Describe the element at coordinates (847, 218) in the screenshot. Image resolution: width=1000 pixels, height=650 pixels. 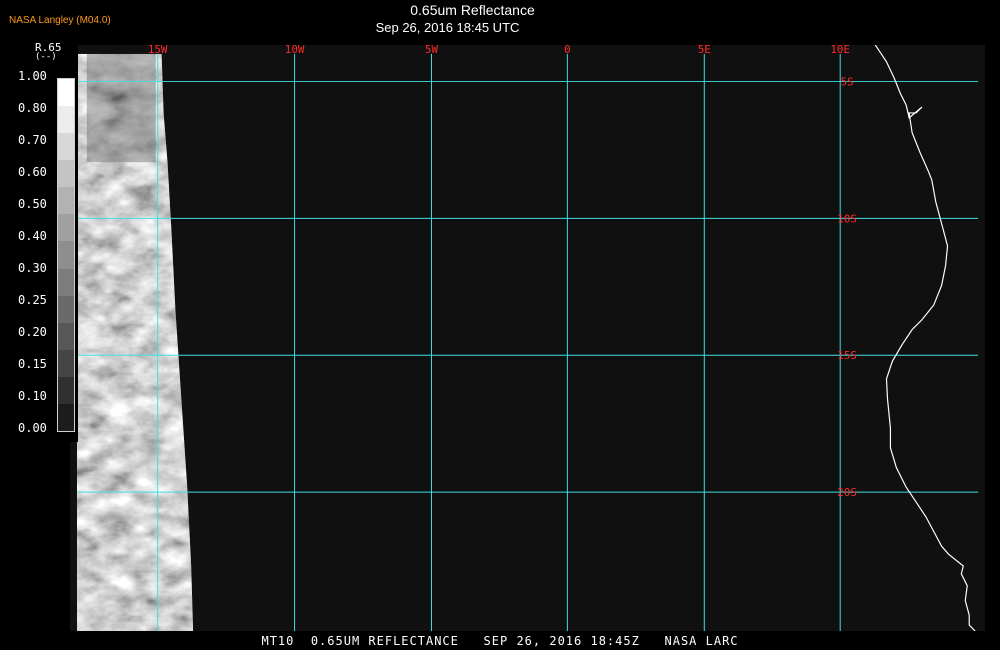
I see `latitude-label: 10S` at that location.